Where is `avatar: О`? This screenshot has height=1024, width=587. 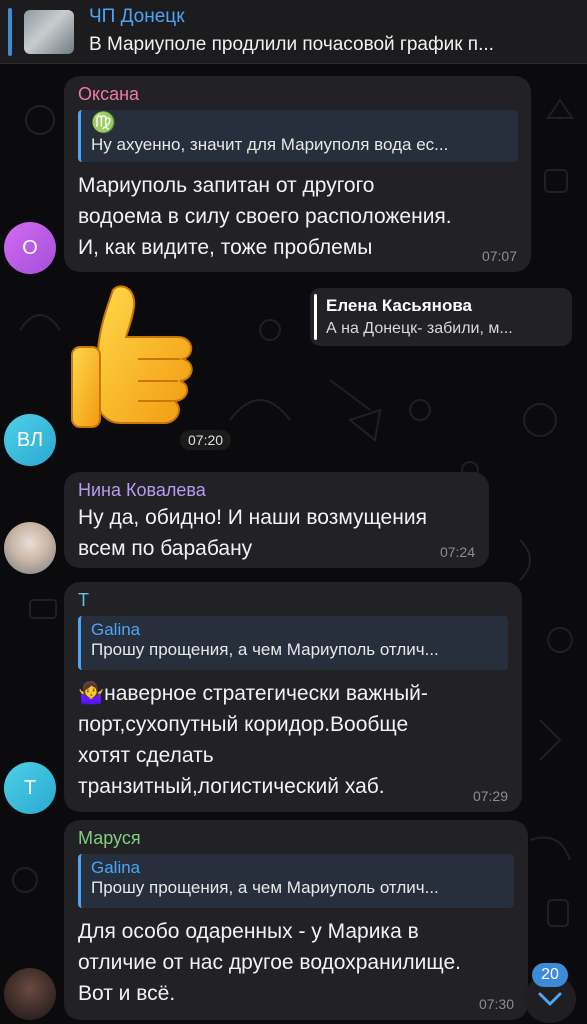 avatar: О is located at coordinates (30, 248).